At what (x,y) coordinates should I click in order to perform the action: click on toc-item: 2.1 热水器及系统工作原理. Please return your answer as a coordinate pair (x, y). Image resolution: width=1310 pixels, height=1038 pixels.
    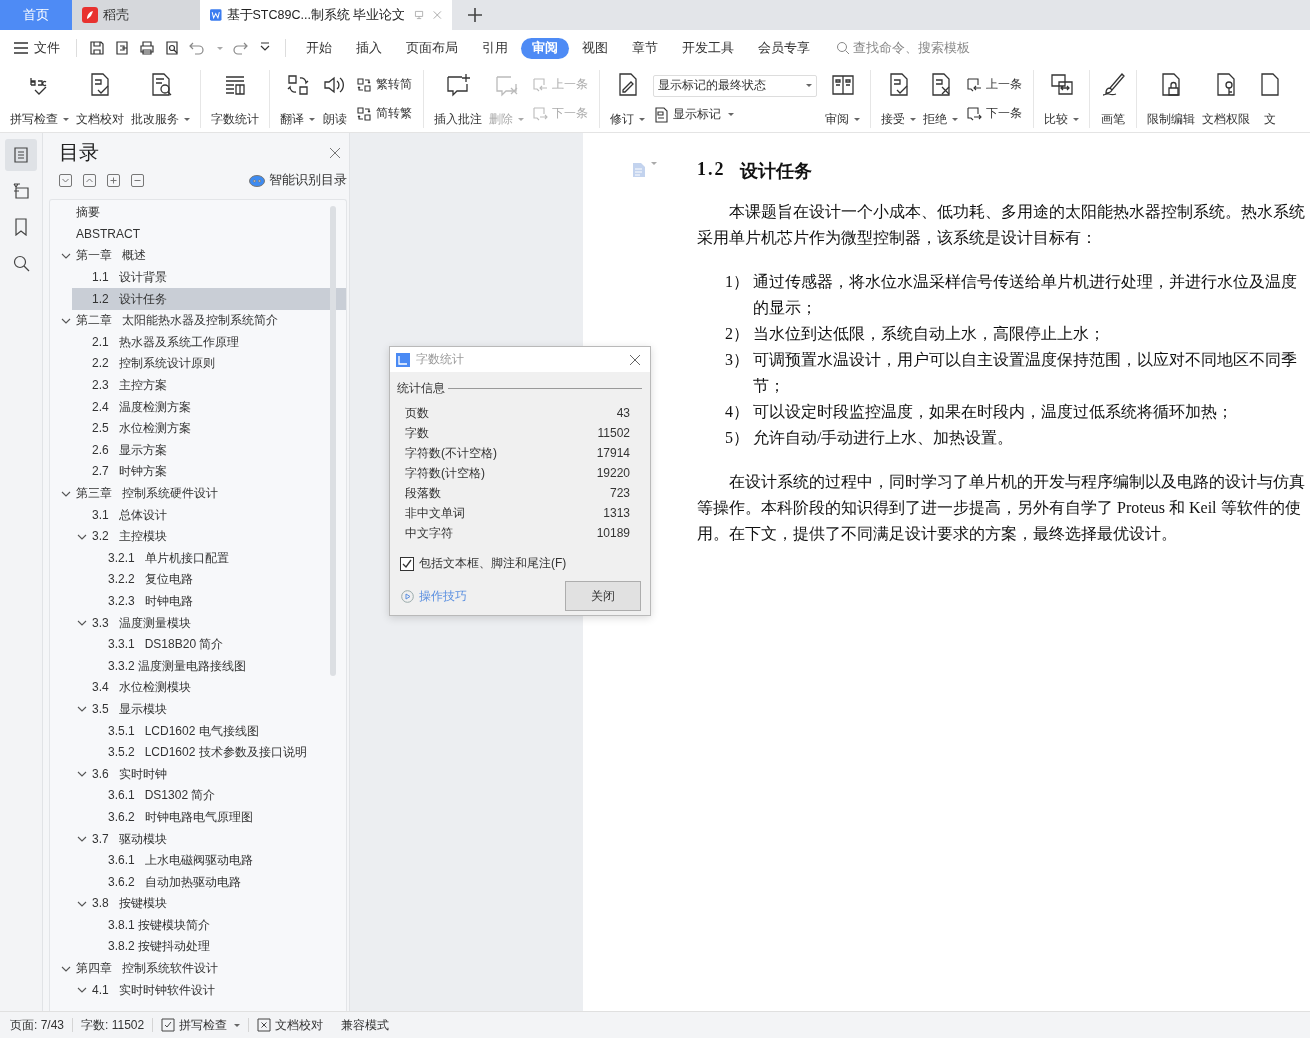
    Looking at the image, I should click on (209, 342).